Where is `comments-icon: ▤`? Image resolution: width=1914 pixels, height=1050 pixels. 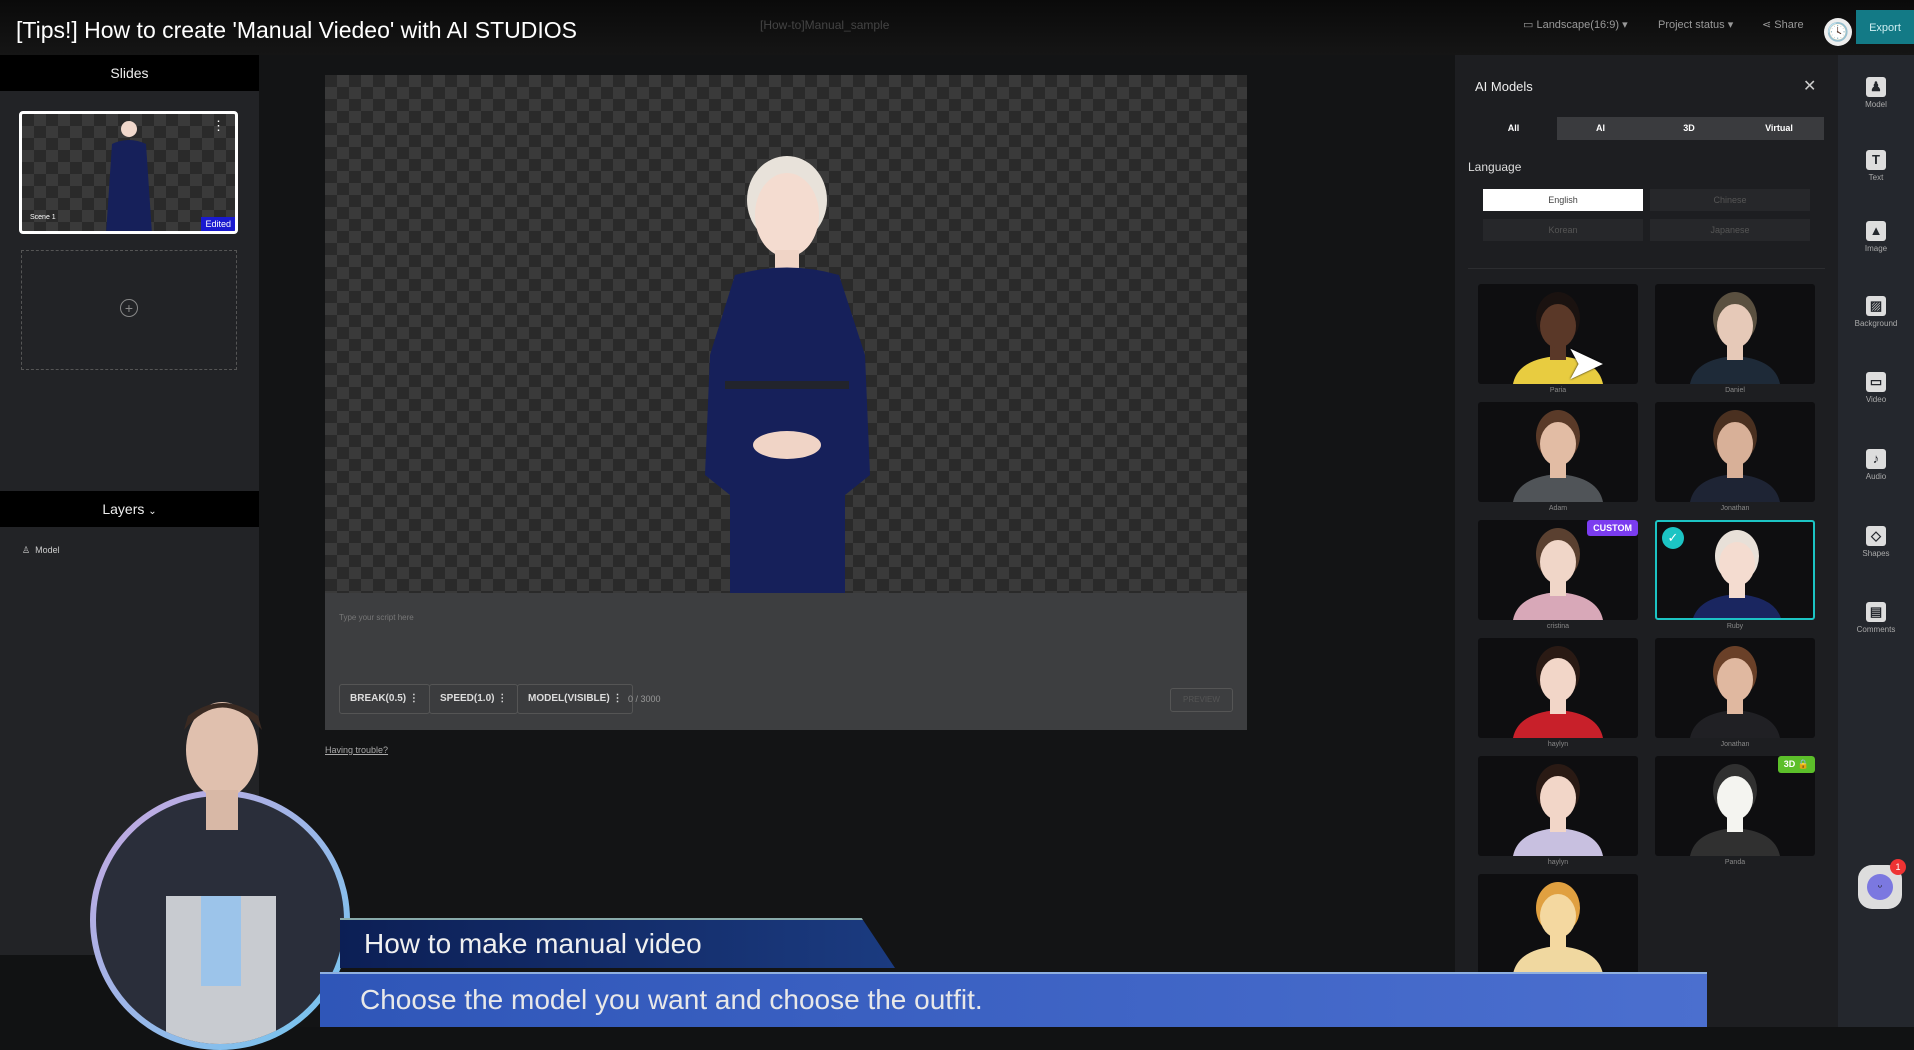 comments-icon: ▤ is located at coordinates (1876, 612).